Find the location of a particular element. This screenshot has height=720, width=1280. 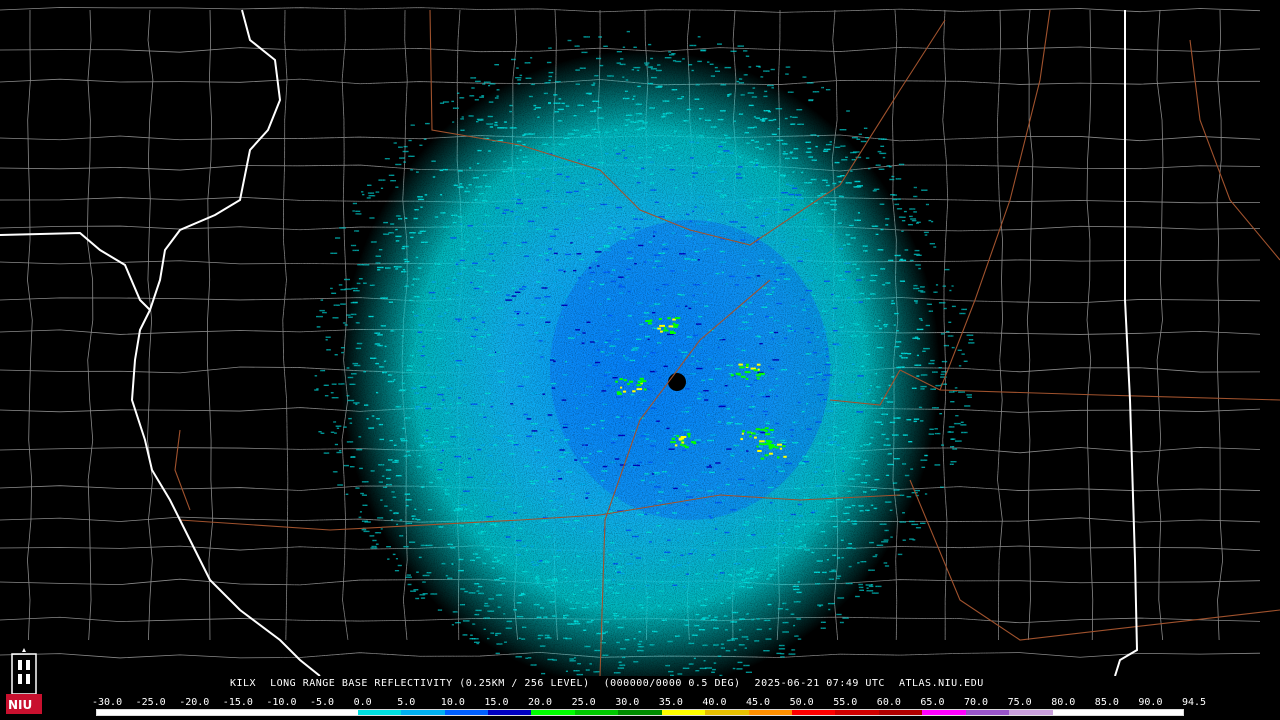

legend-label: 15.0 is located at coordinates (496, 702).